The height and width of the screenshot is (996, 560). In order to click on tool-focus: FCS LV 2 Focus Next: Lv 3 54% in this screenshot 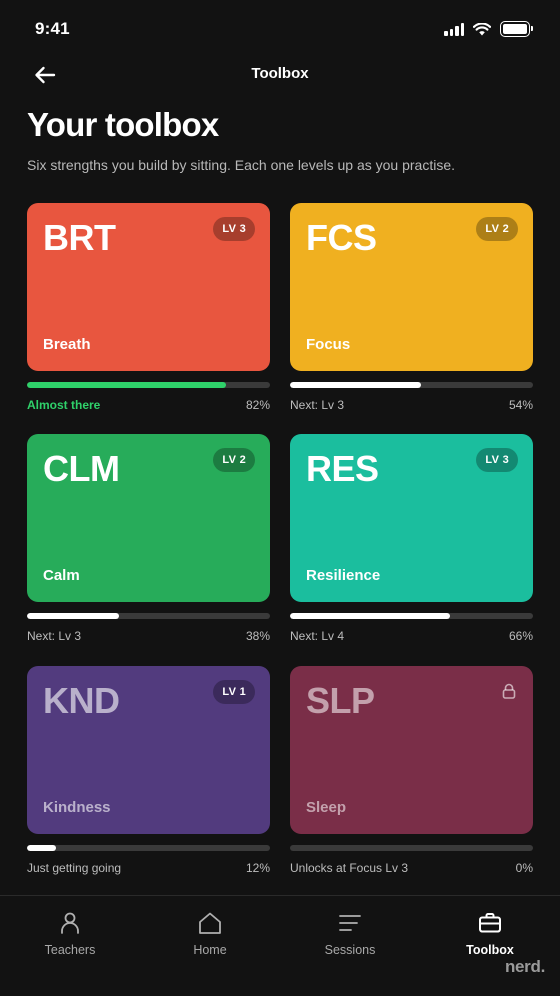, I will do `click(411, 307)`.